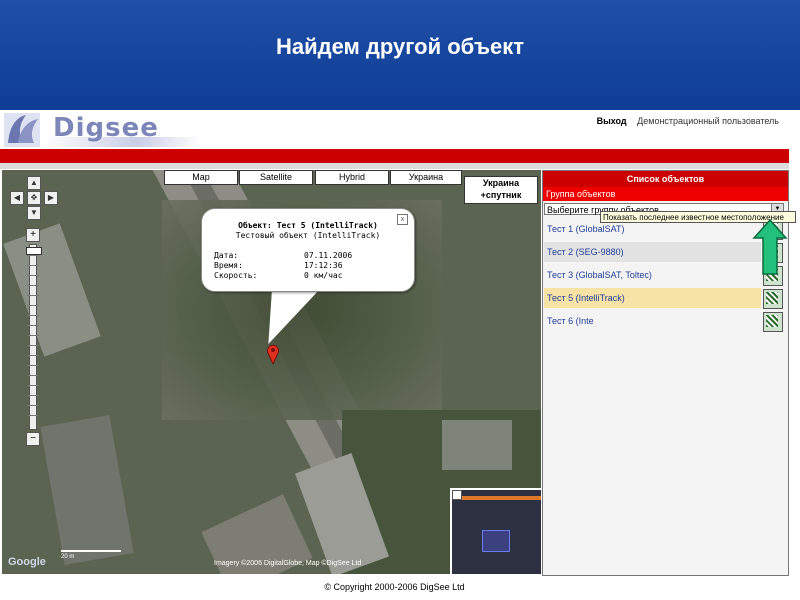 This screenshot has height=600, width=800. I want to click on digsee-logo: Digsee, so click(101, 130).